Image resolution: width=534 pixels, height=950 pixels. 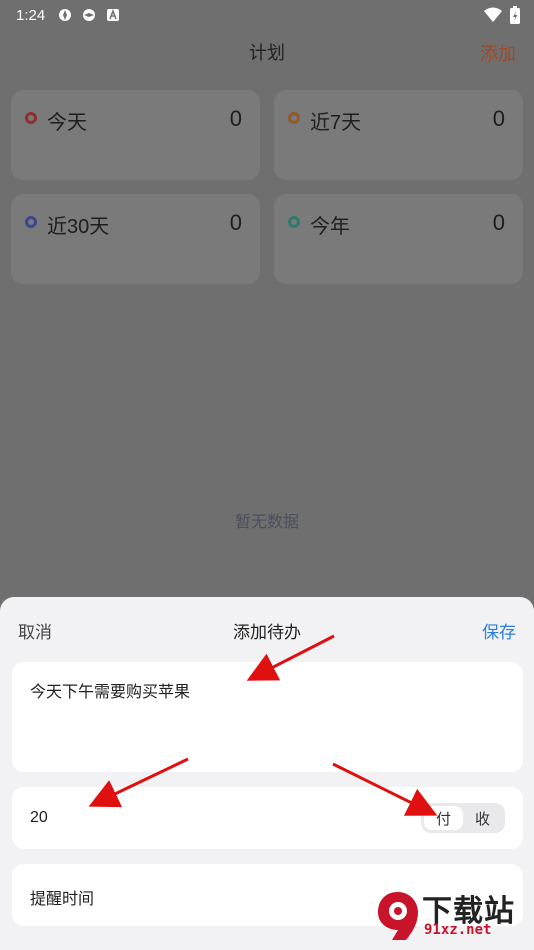 I want to click on toggle-receive: 收, so click(x=482, y=818).